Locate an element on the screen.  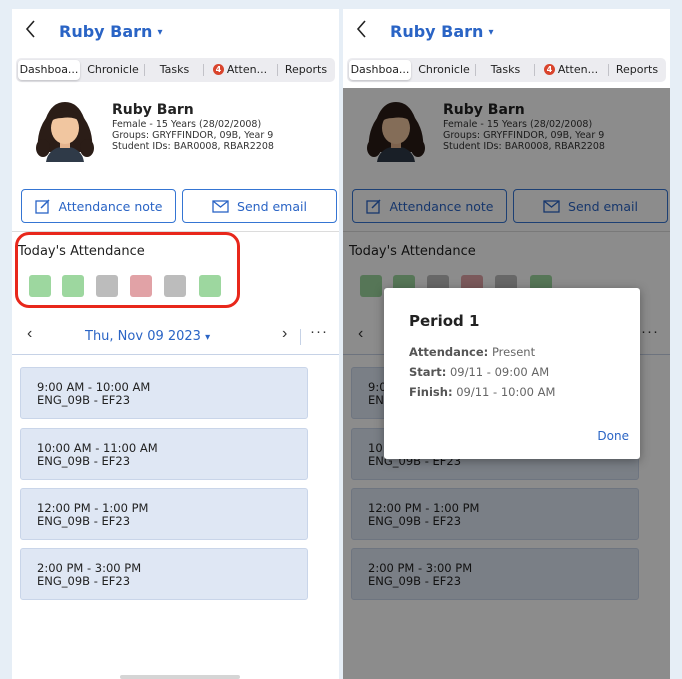
dialog-attendance-row: Attendance: Present is located at coordinates (472, 352).